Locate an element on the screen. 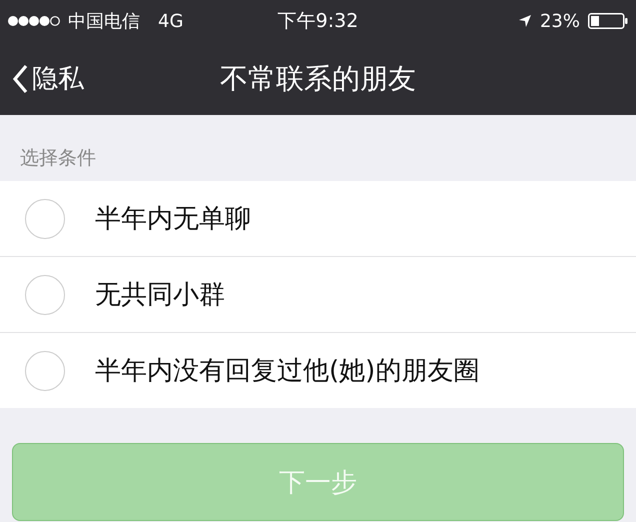 This screenshot has height=522, width=636. carrier-name: 中国电信 is located at coordinates (104, 21).